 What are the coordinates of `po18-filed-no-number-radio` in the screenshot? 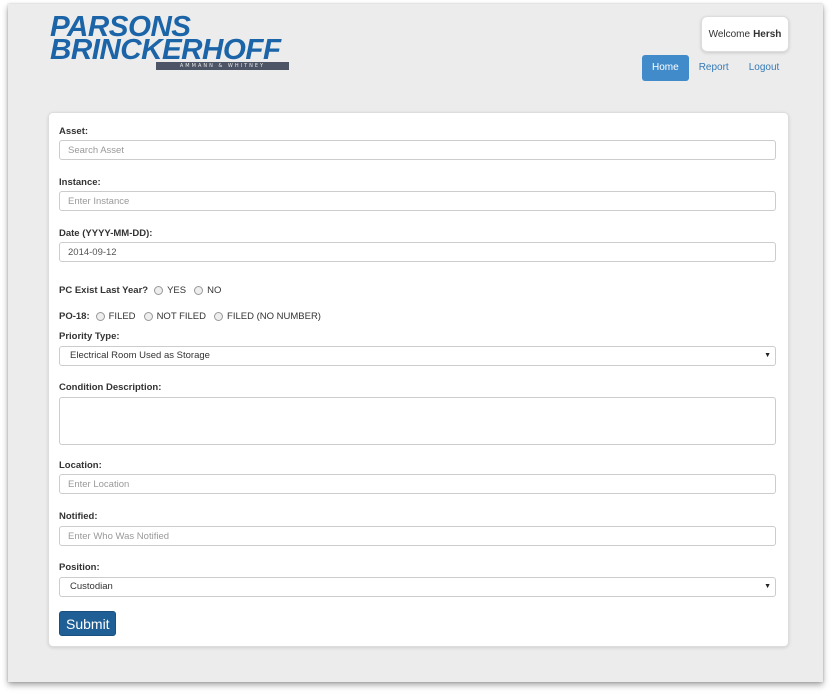 It's located at (219, 316).